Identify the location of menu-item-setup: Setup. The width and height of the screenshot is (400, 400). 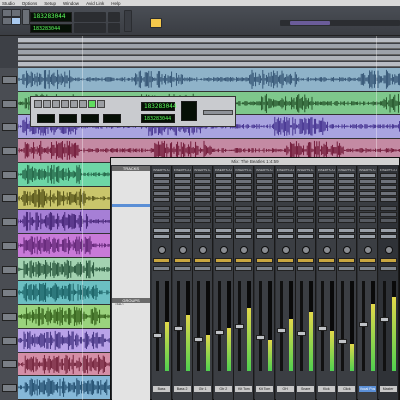
(50, 3).